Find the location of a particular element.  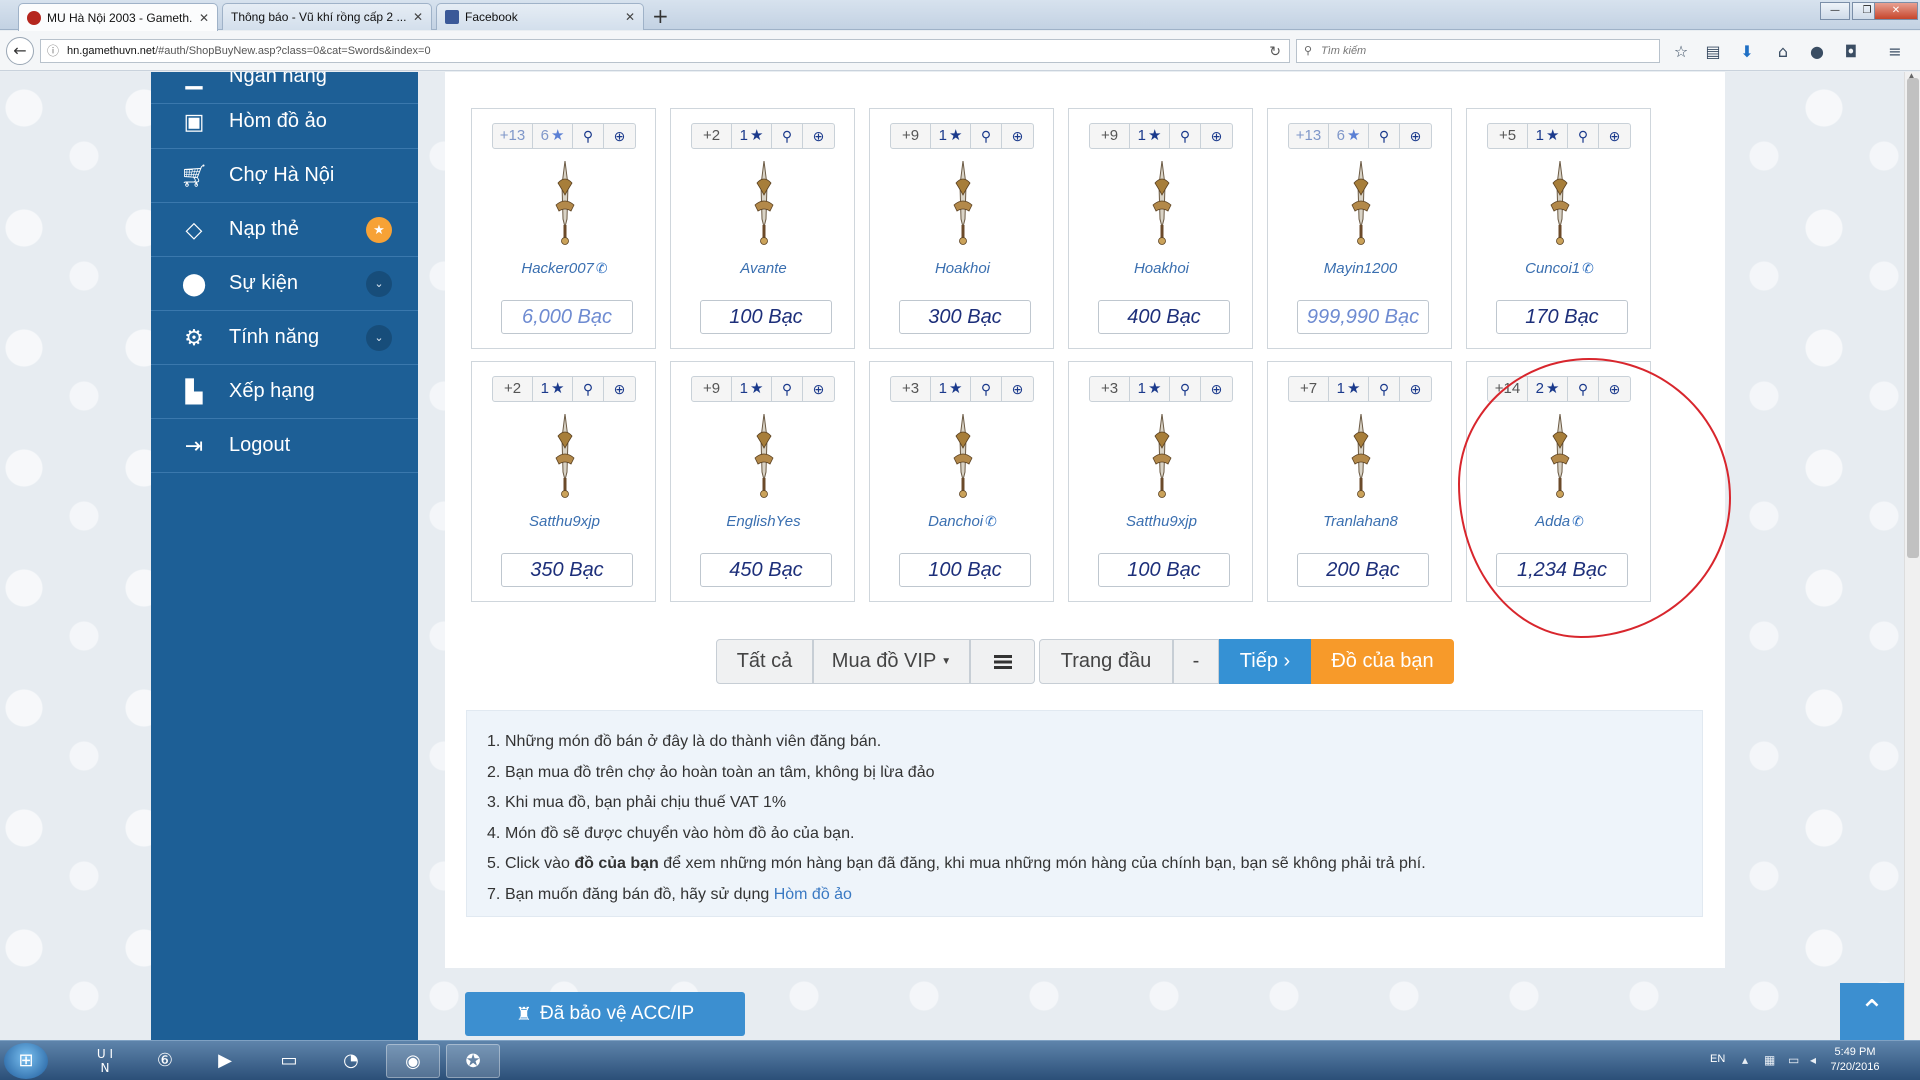

minimize-icon: — is located at coordinates (1835, 11).